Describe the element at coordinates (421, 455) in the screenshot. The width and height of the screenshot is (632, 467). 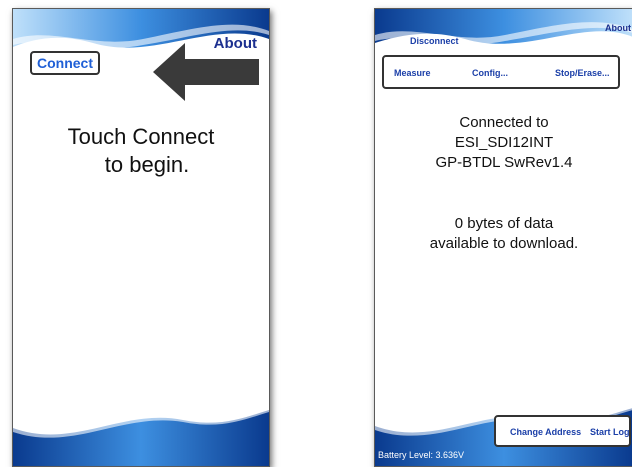
I see `battery-level: Battery Level: 3.636V` at that location.